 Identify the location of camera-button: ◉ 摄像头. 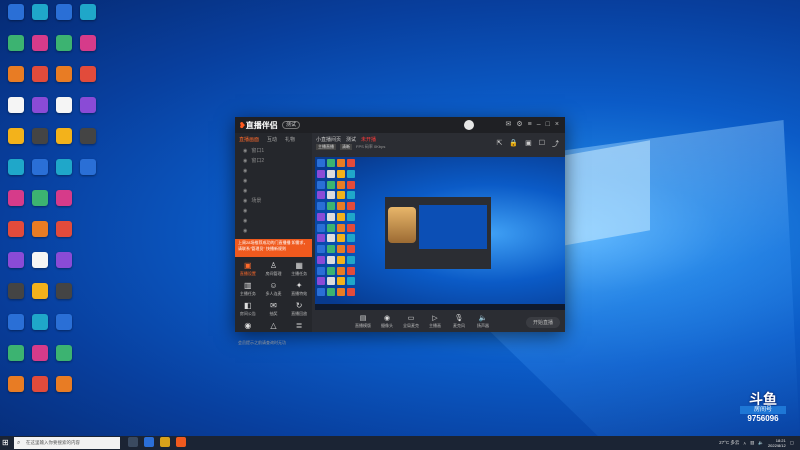
(387, 321).